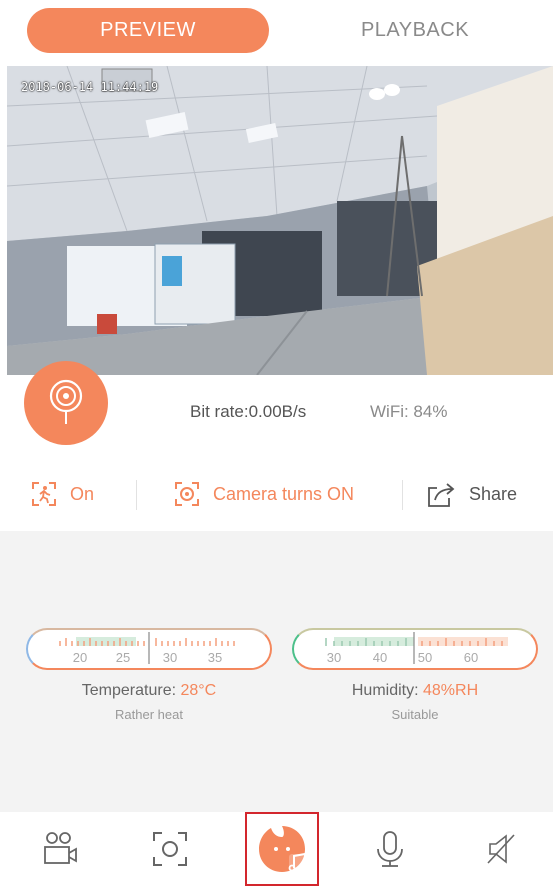  What do you see at coordinates (80, 657) in the screenshot?
I see `temperature-tick: 20` at bounding box center [80, 657].